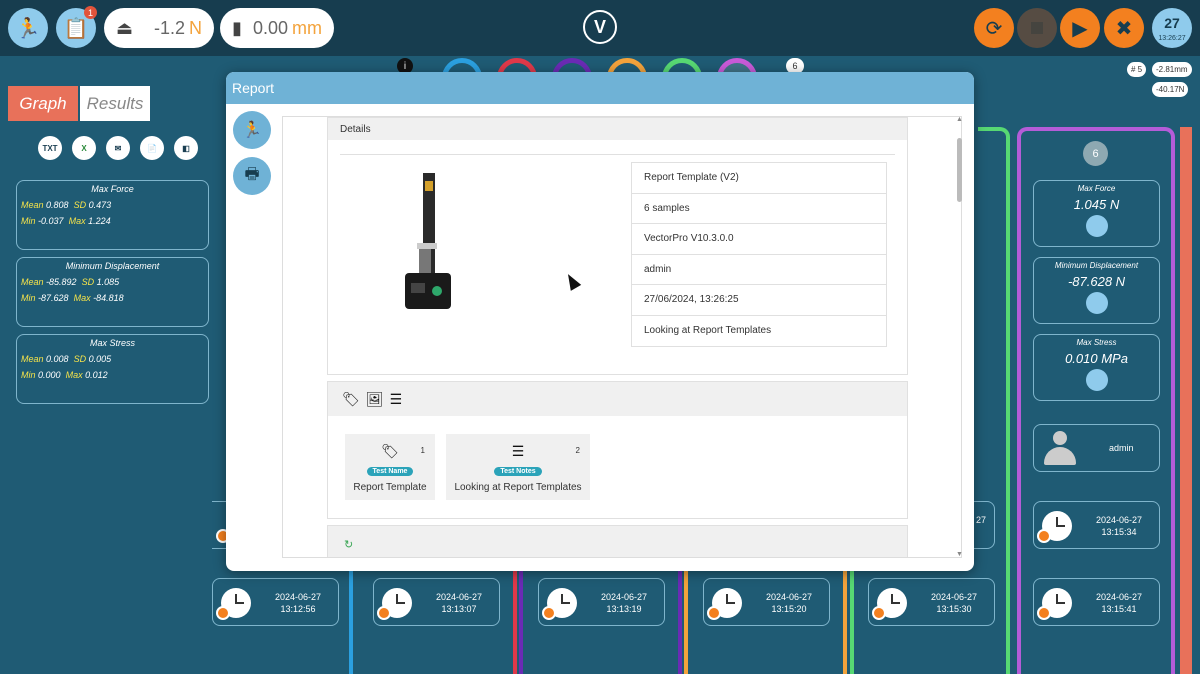  I want to click on user-card: admin, so click(1096, 448).